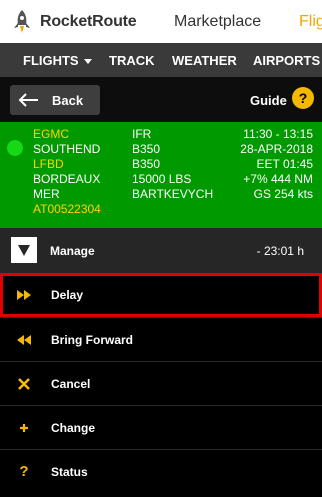 Image resolution: width=322 pixels, height=497 pixels. What do you see at coordinates (284, 164) in the screenshot?
I see `eet: EET 01:45` at bounding box center [284, 164].